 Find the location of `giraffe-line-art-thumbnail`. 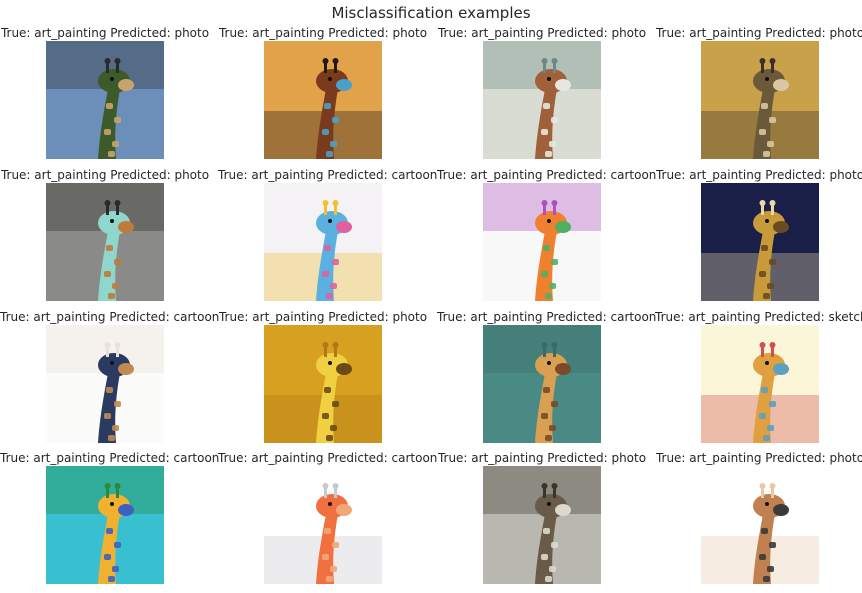

giraffe-line-art-thumbnail is located at coordinates (760, 384).